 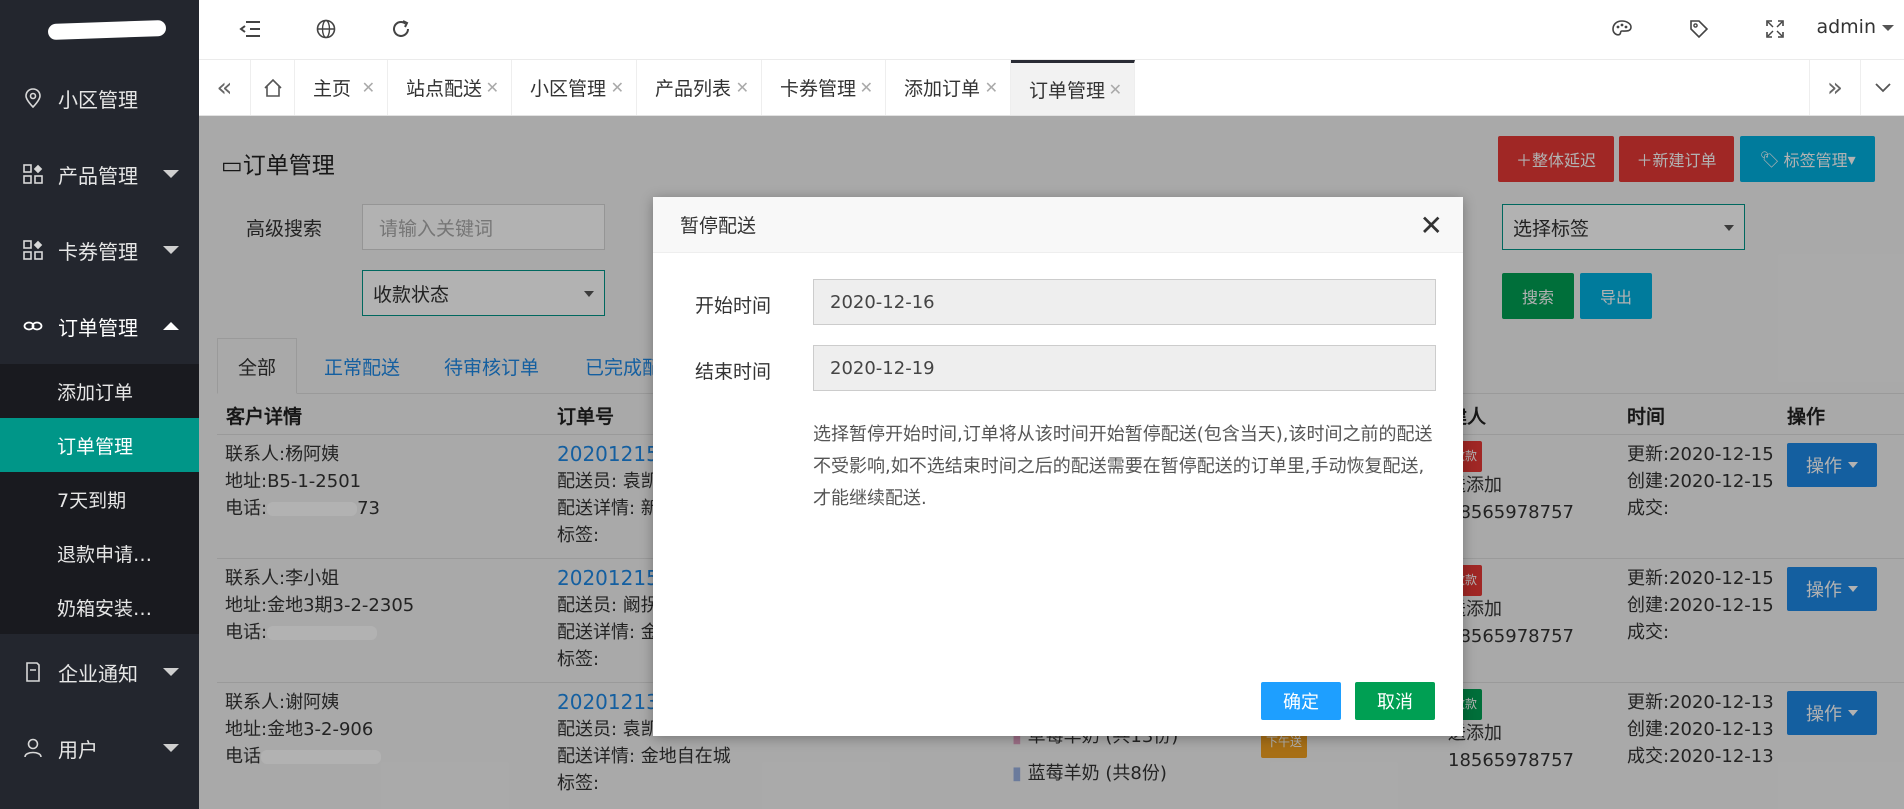 I want to click on sidebar-item-label: 产品管理, so click(x=98, y=175).